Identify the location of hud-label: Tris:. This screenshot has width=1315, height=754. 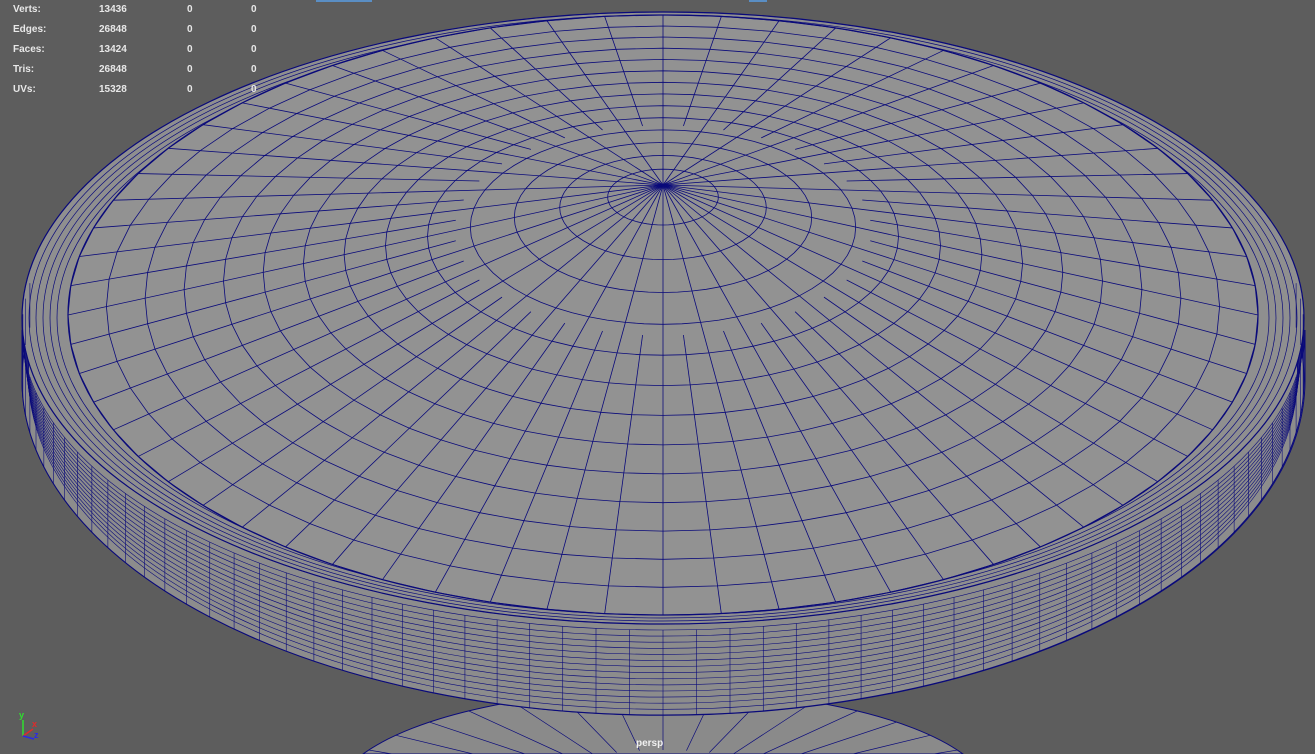
(24, 69).